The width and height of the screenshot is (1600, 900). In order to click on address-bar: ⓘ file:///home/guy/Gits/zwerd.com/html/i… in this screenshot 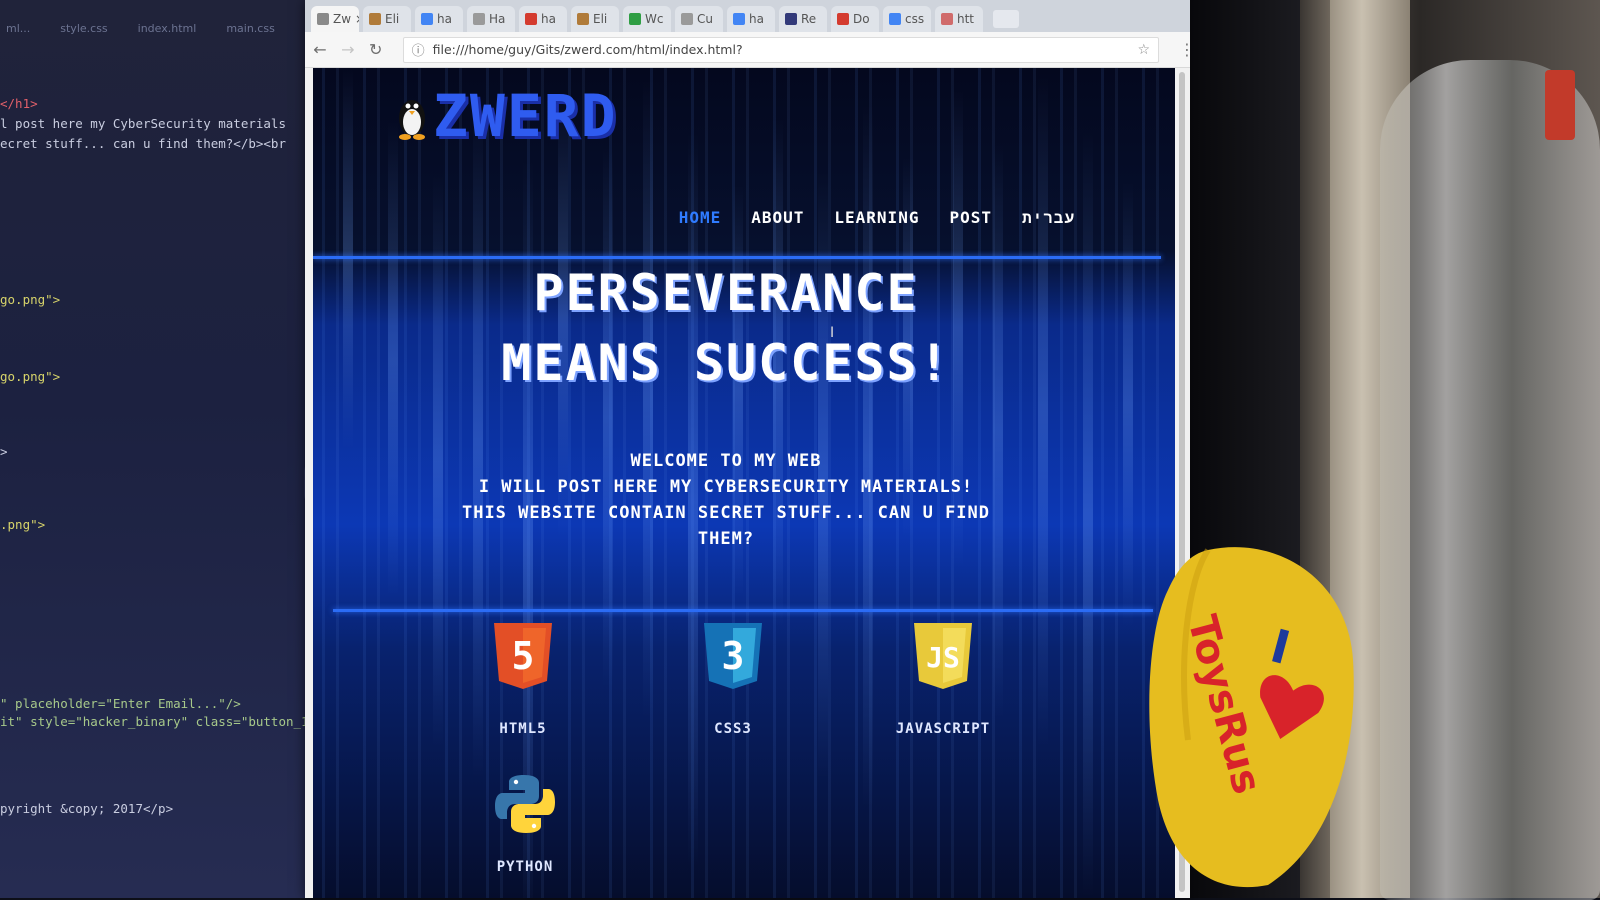, I will do `click(780, 49)`.